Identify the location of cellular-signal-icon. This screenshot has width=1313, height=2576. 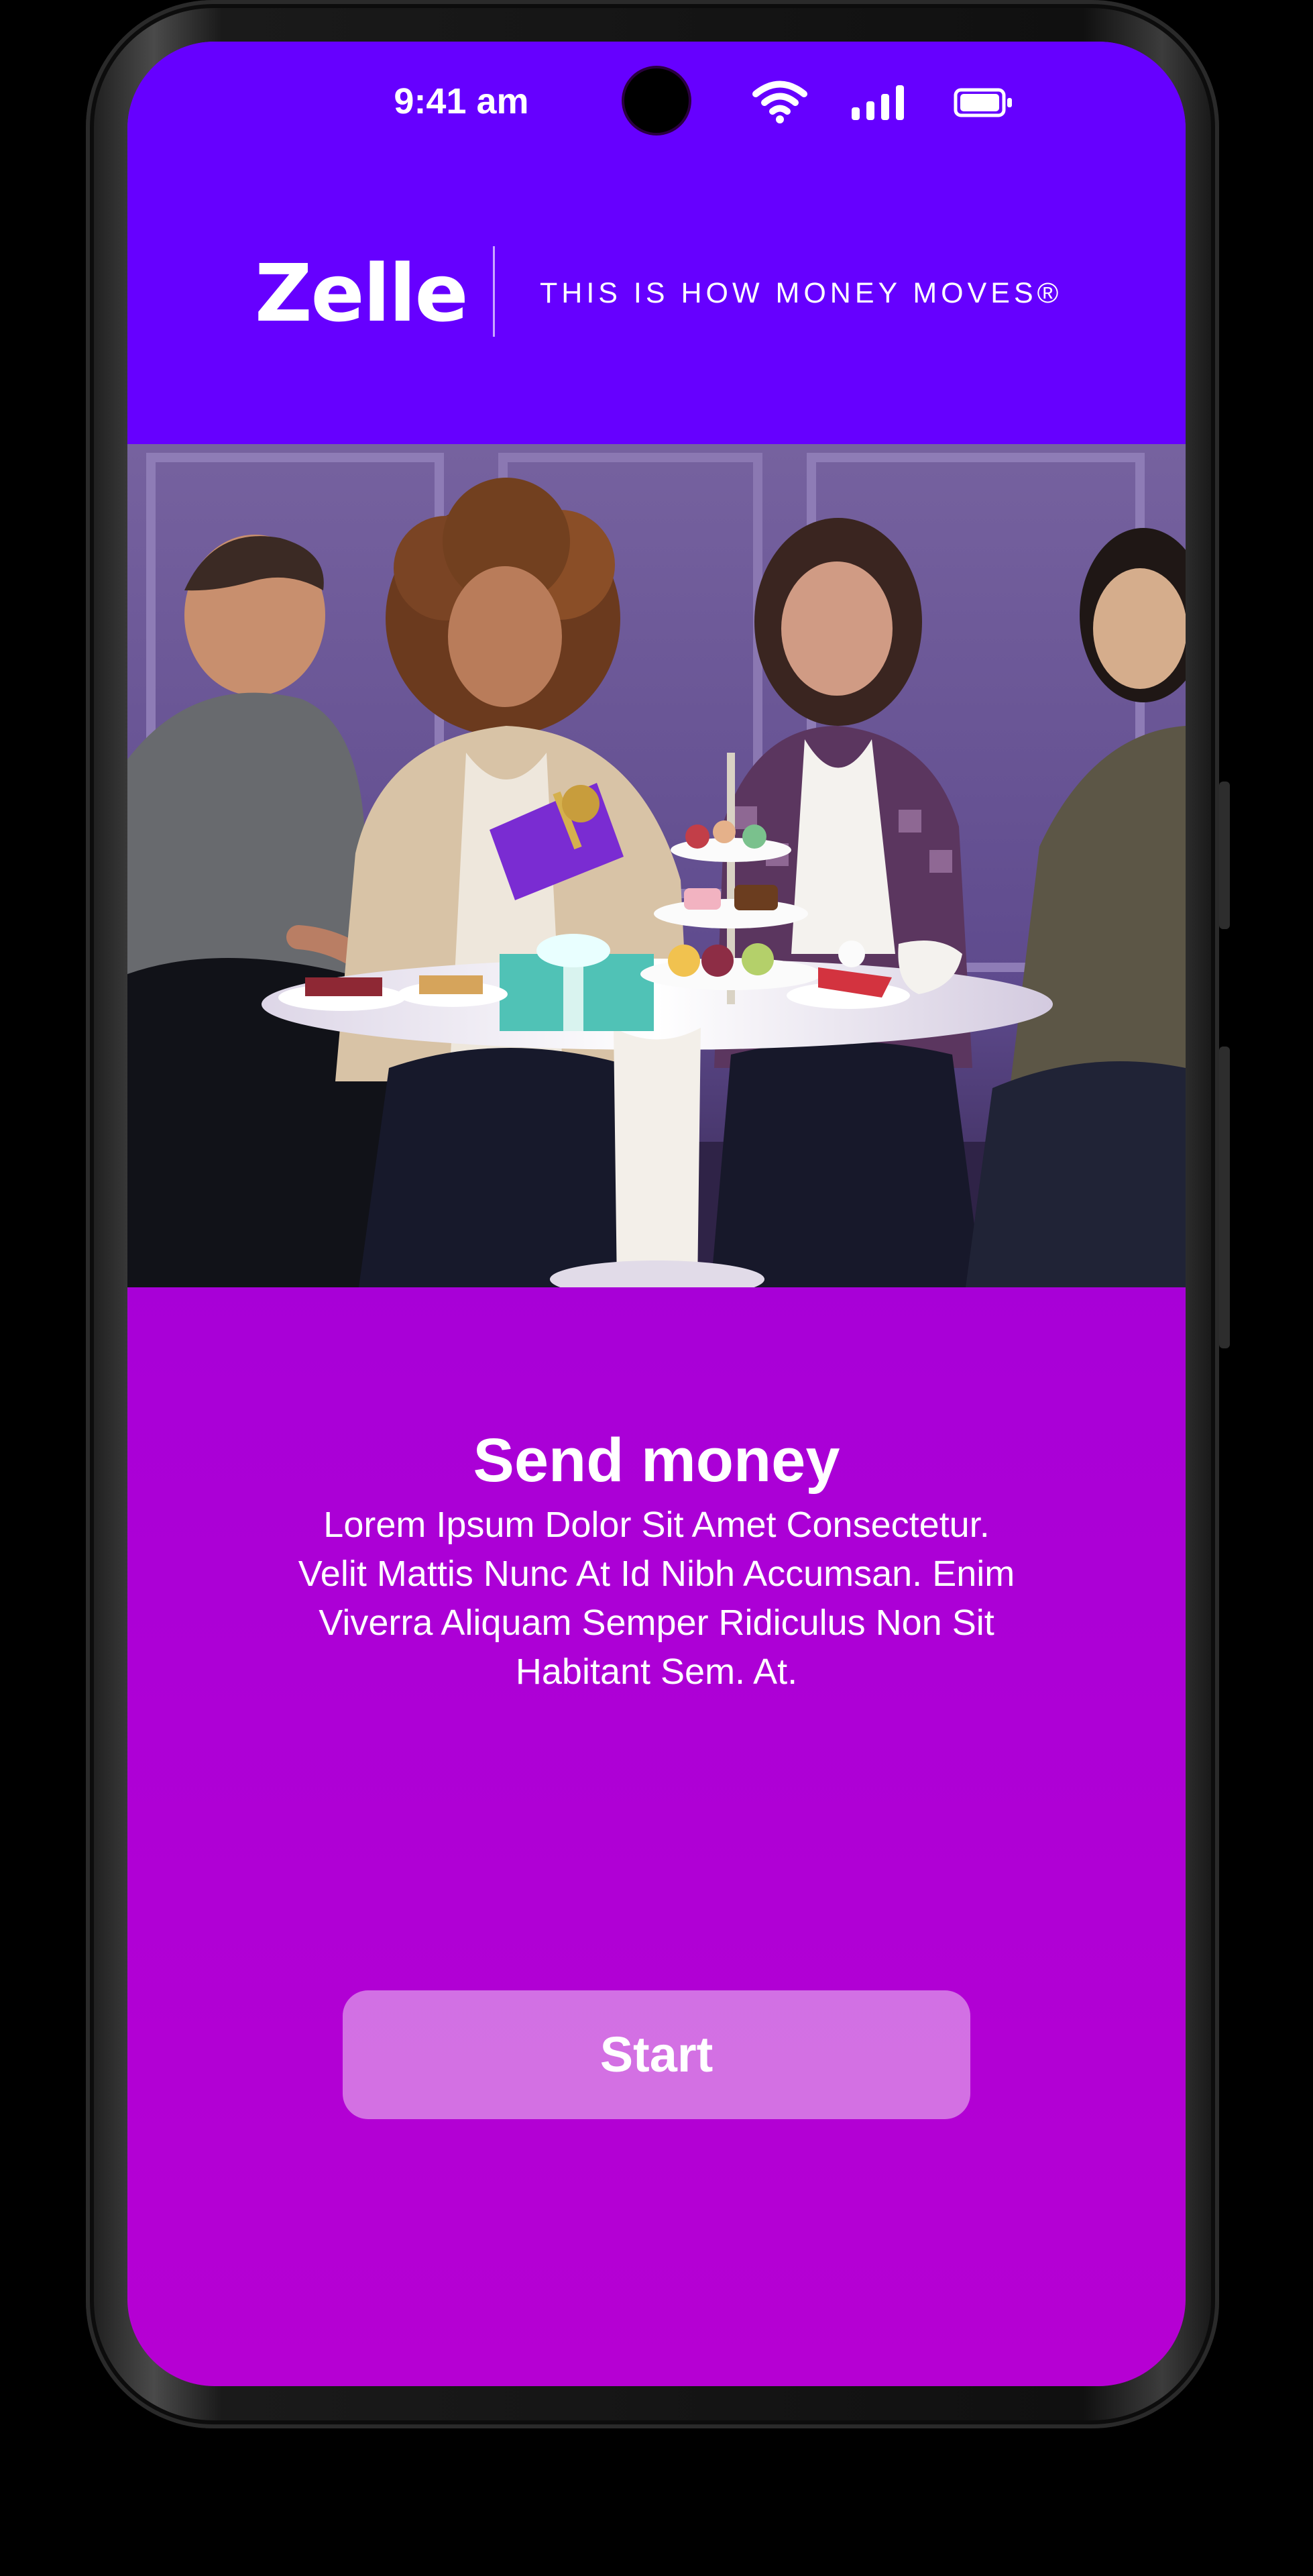
(880, 103).